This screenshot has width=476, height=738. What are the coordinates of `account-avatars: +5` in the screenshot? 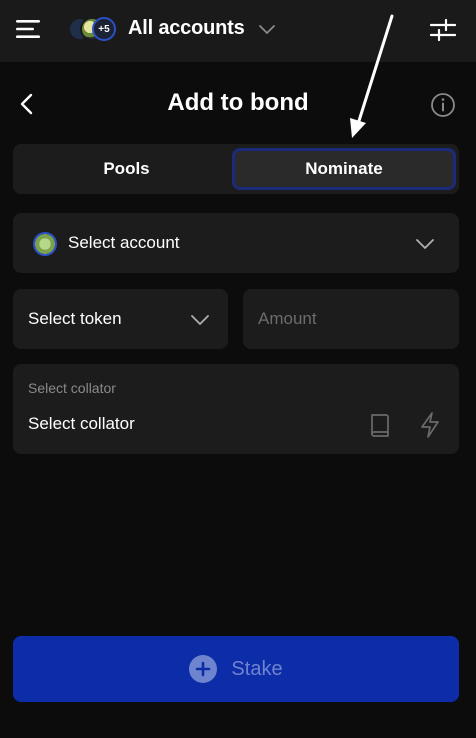 It's located at (94, 30).